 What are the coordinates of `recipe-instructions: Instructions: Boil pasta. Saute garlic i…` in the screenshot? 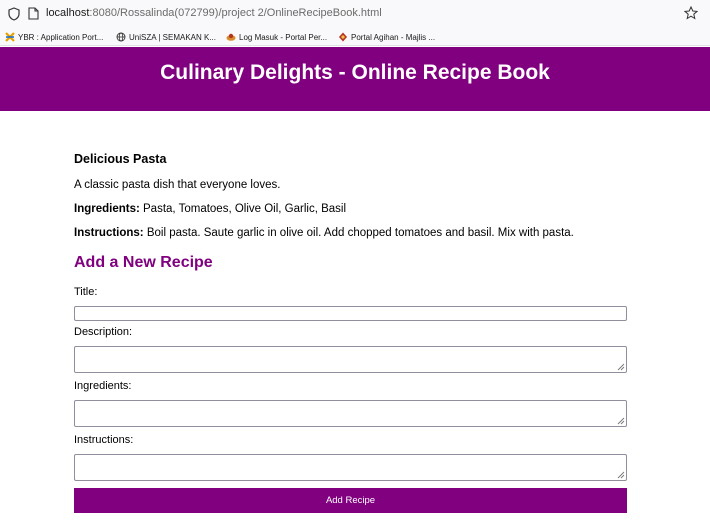 It's located at (324, 233).